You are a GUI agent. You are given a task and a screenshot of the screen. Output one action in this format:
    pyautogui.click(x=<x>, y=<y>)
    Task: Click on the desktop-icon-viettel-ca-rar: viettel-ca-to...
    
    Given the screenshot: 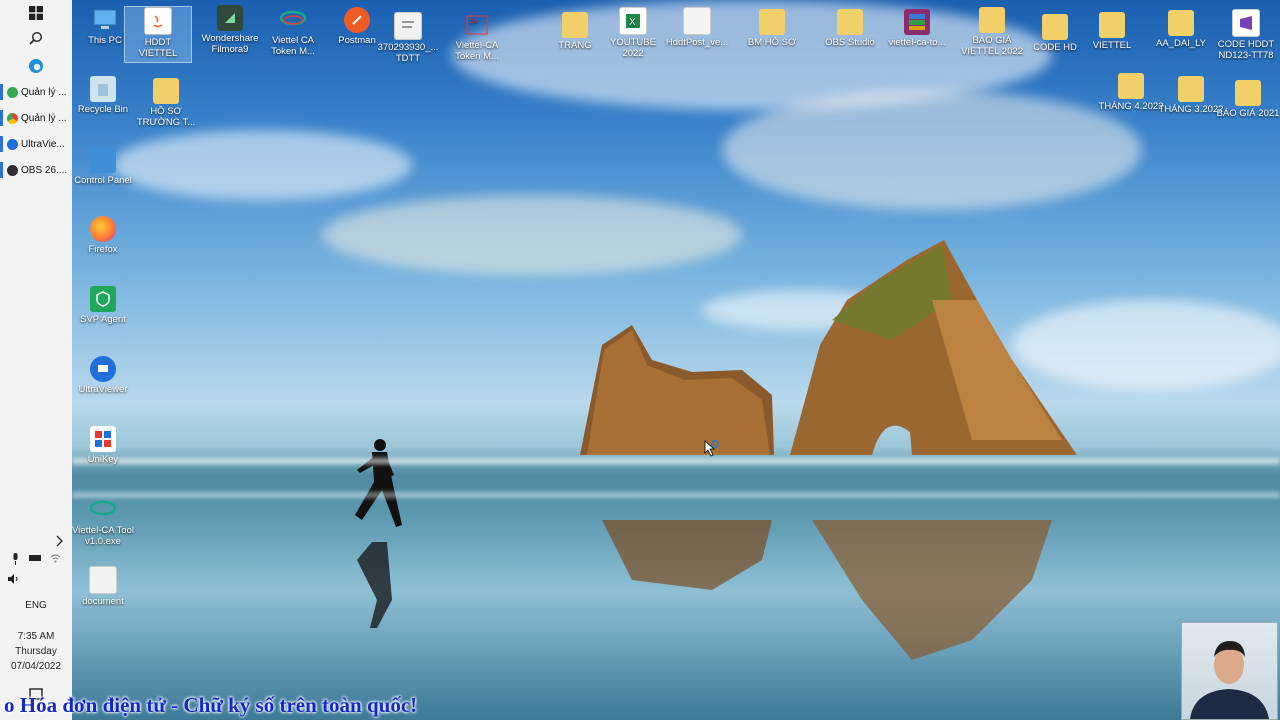 What is the action you would take?
    pyautogui.click(x=917, y=28)
    